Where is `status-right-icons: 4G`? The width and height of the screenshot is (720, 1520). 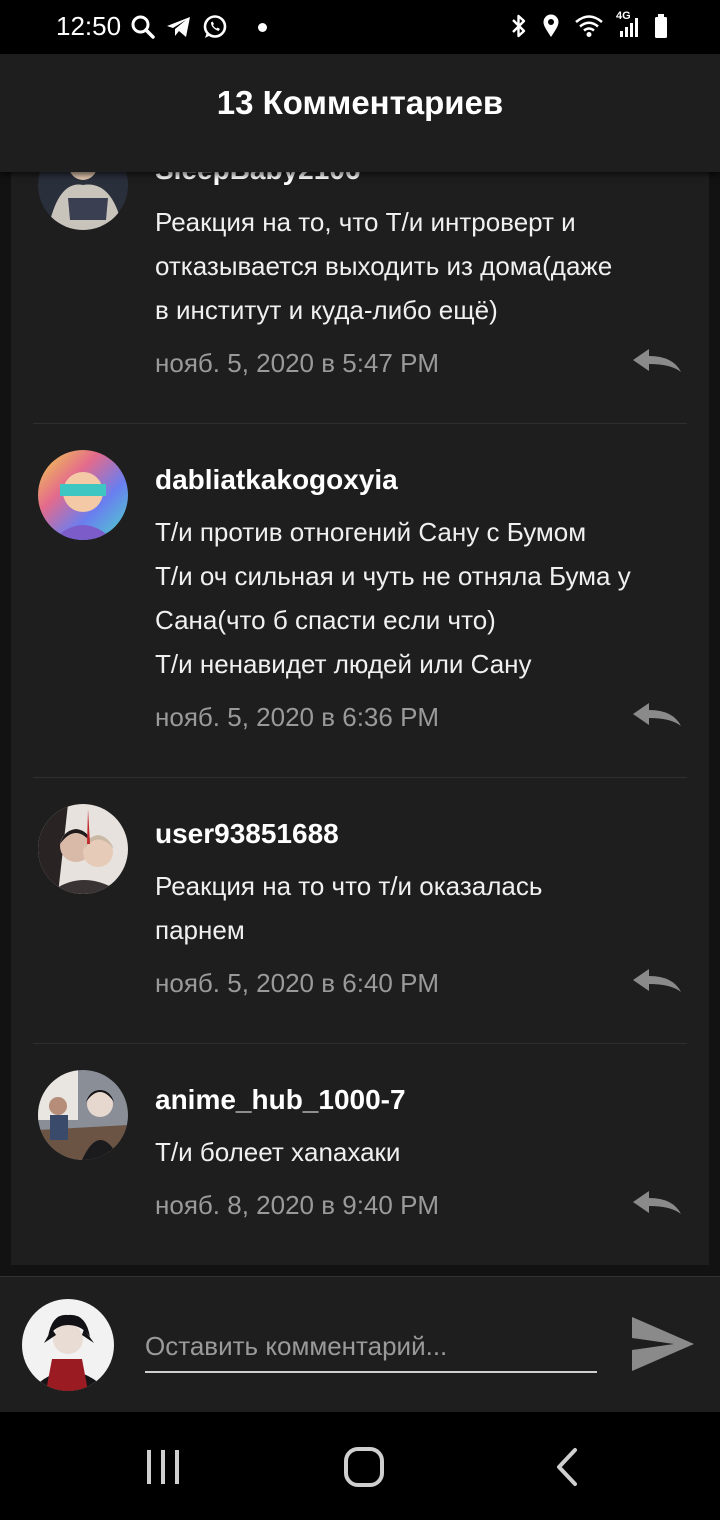
status-right-icons: 4G is located at coordinates (589, 24).